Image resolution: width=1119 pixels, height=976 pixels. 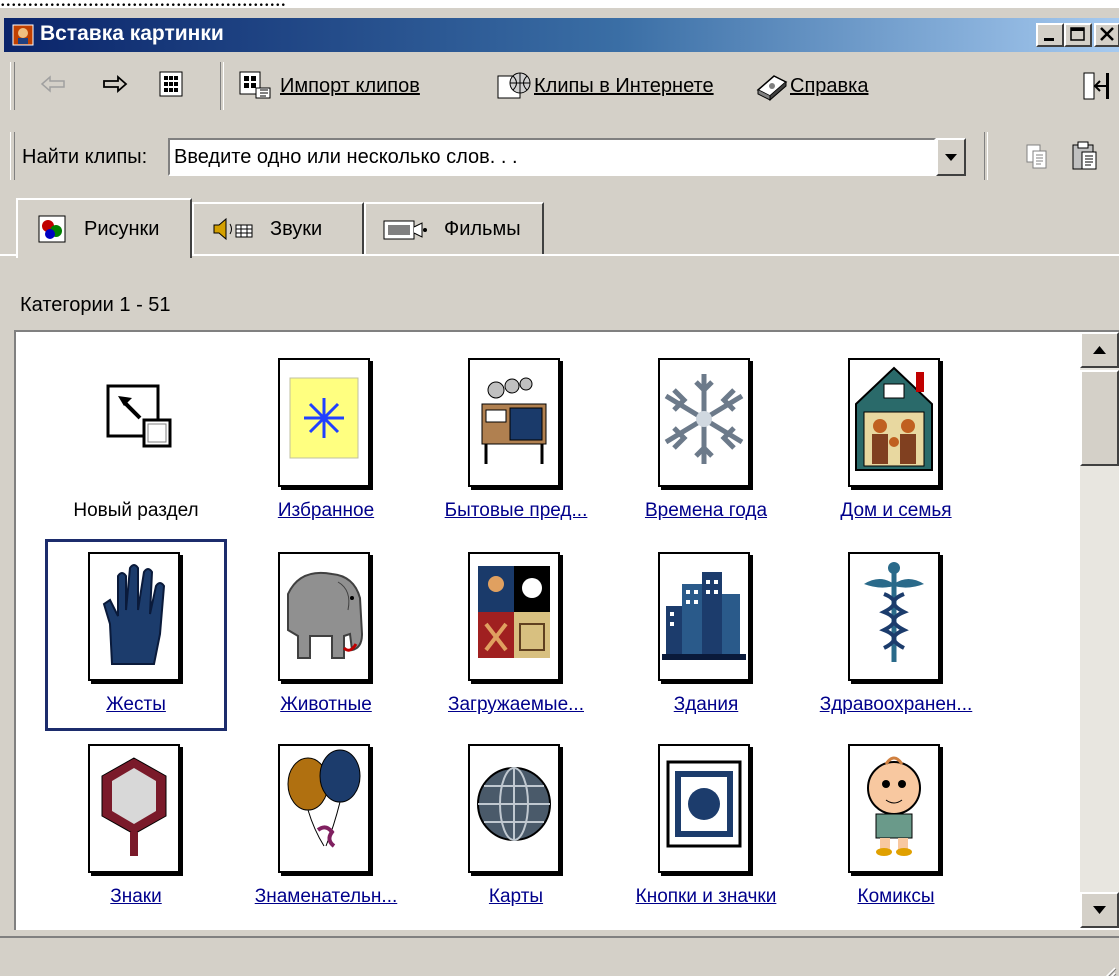 I want to click on vertical-scrollbar, so click(x=1099, y=630).